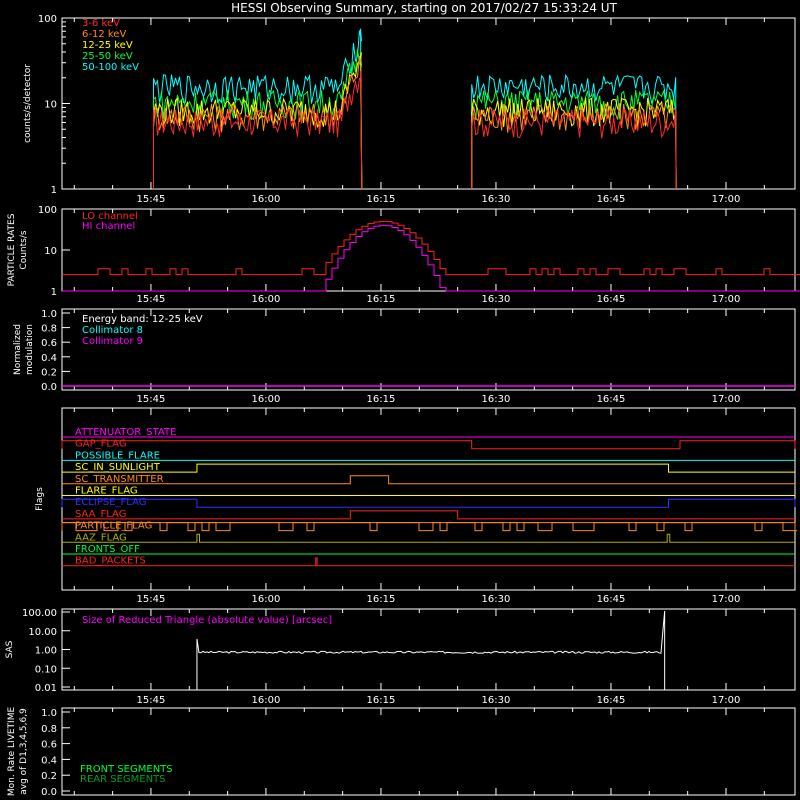 This screenshot has height=800, width=800. Describe the element at coordinates (112, 341) in the screenshot. I see `modulation-legend-1: Collimator 9` at that location.